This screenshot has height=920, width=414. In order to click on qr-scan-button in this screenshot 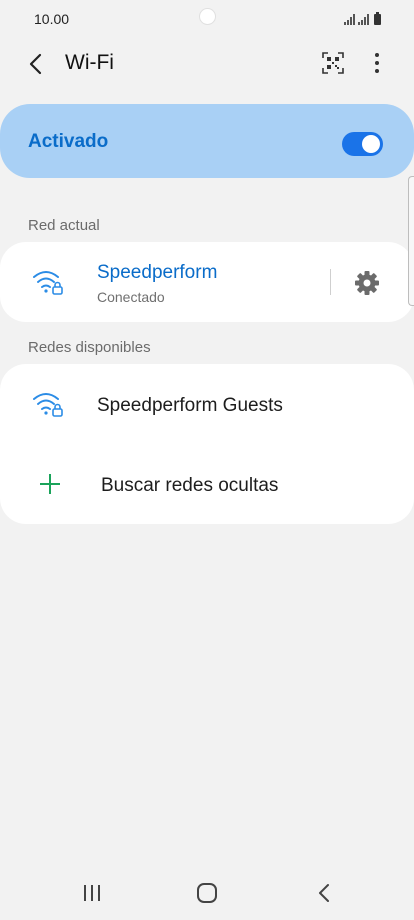, I will do `click(333, 63)`.